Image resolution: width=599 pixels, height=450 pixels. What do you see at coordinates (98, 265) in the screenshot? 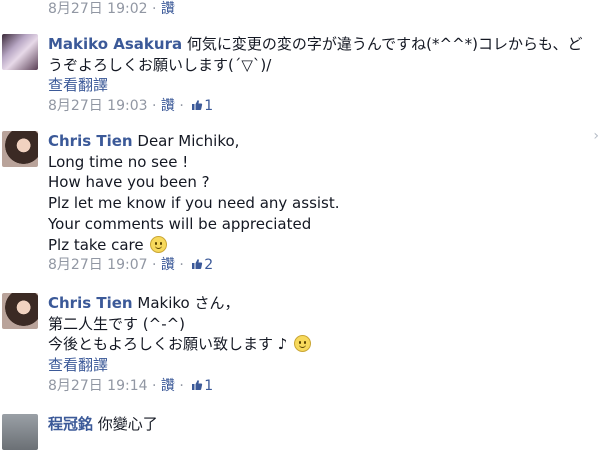
I see `comment-timestamp: 8月27日 19:07` at bounding box center [98, 265].